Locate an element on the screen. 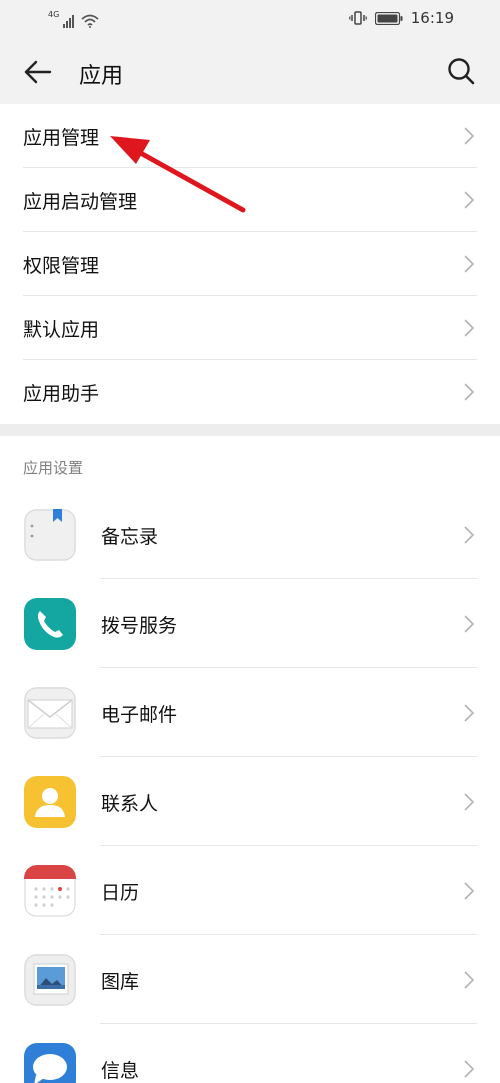 This screenshot has height=1083, width=500. vibrate-icon is located at coordinates (357, 18).